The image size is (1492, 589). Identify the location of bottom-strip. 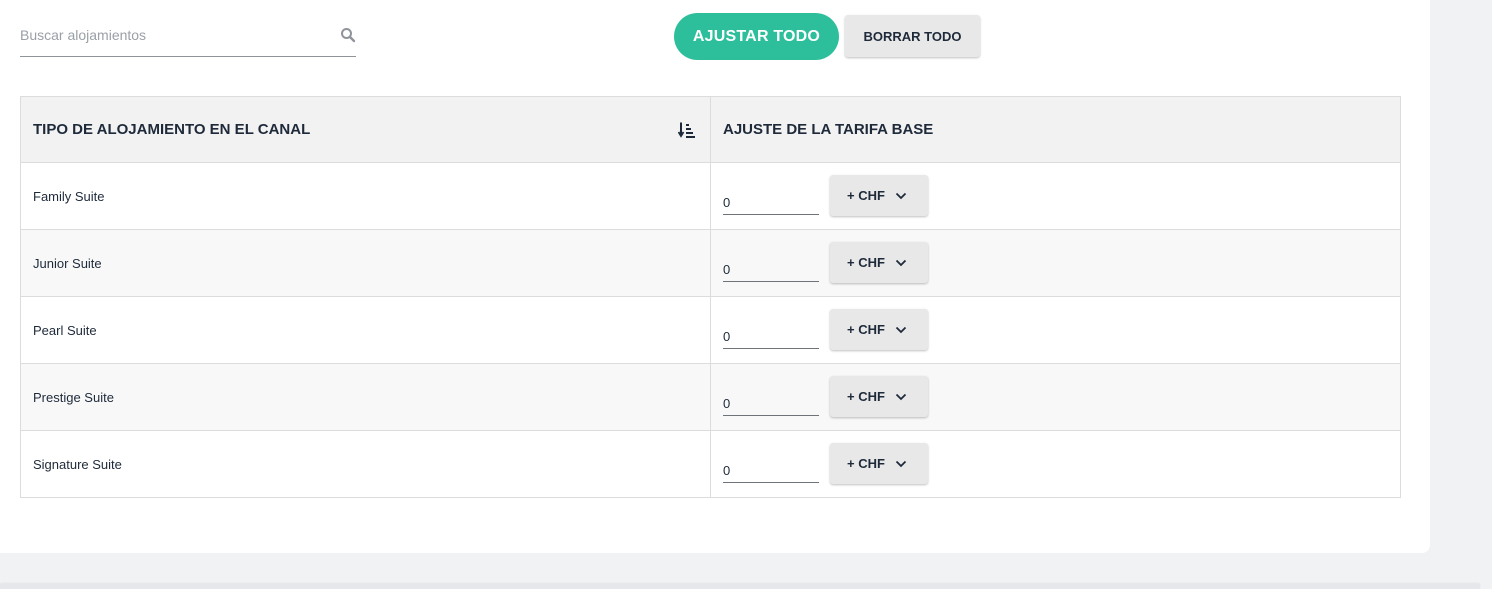
(740, 586).